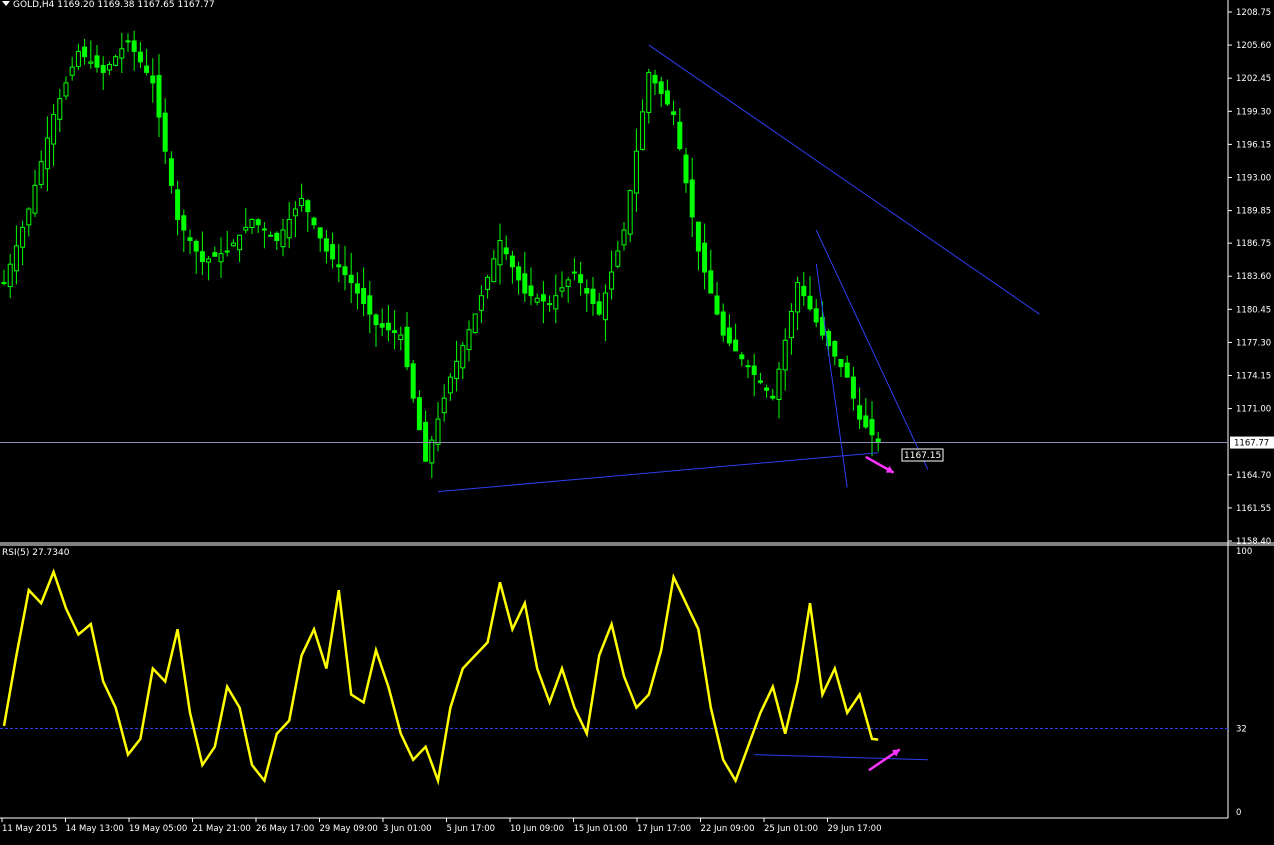  I want to click on price-tick-label: 1199.30, so click(1253, 112).